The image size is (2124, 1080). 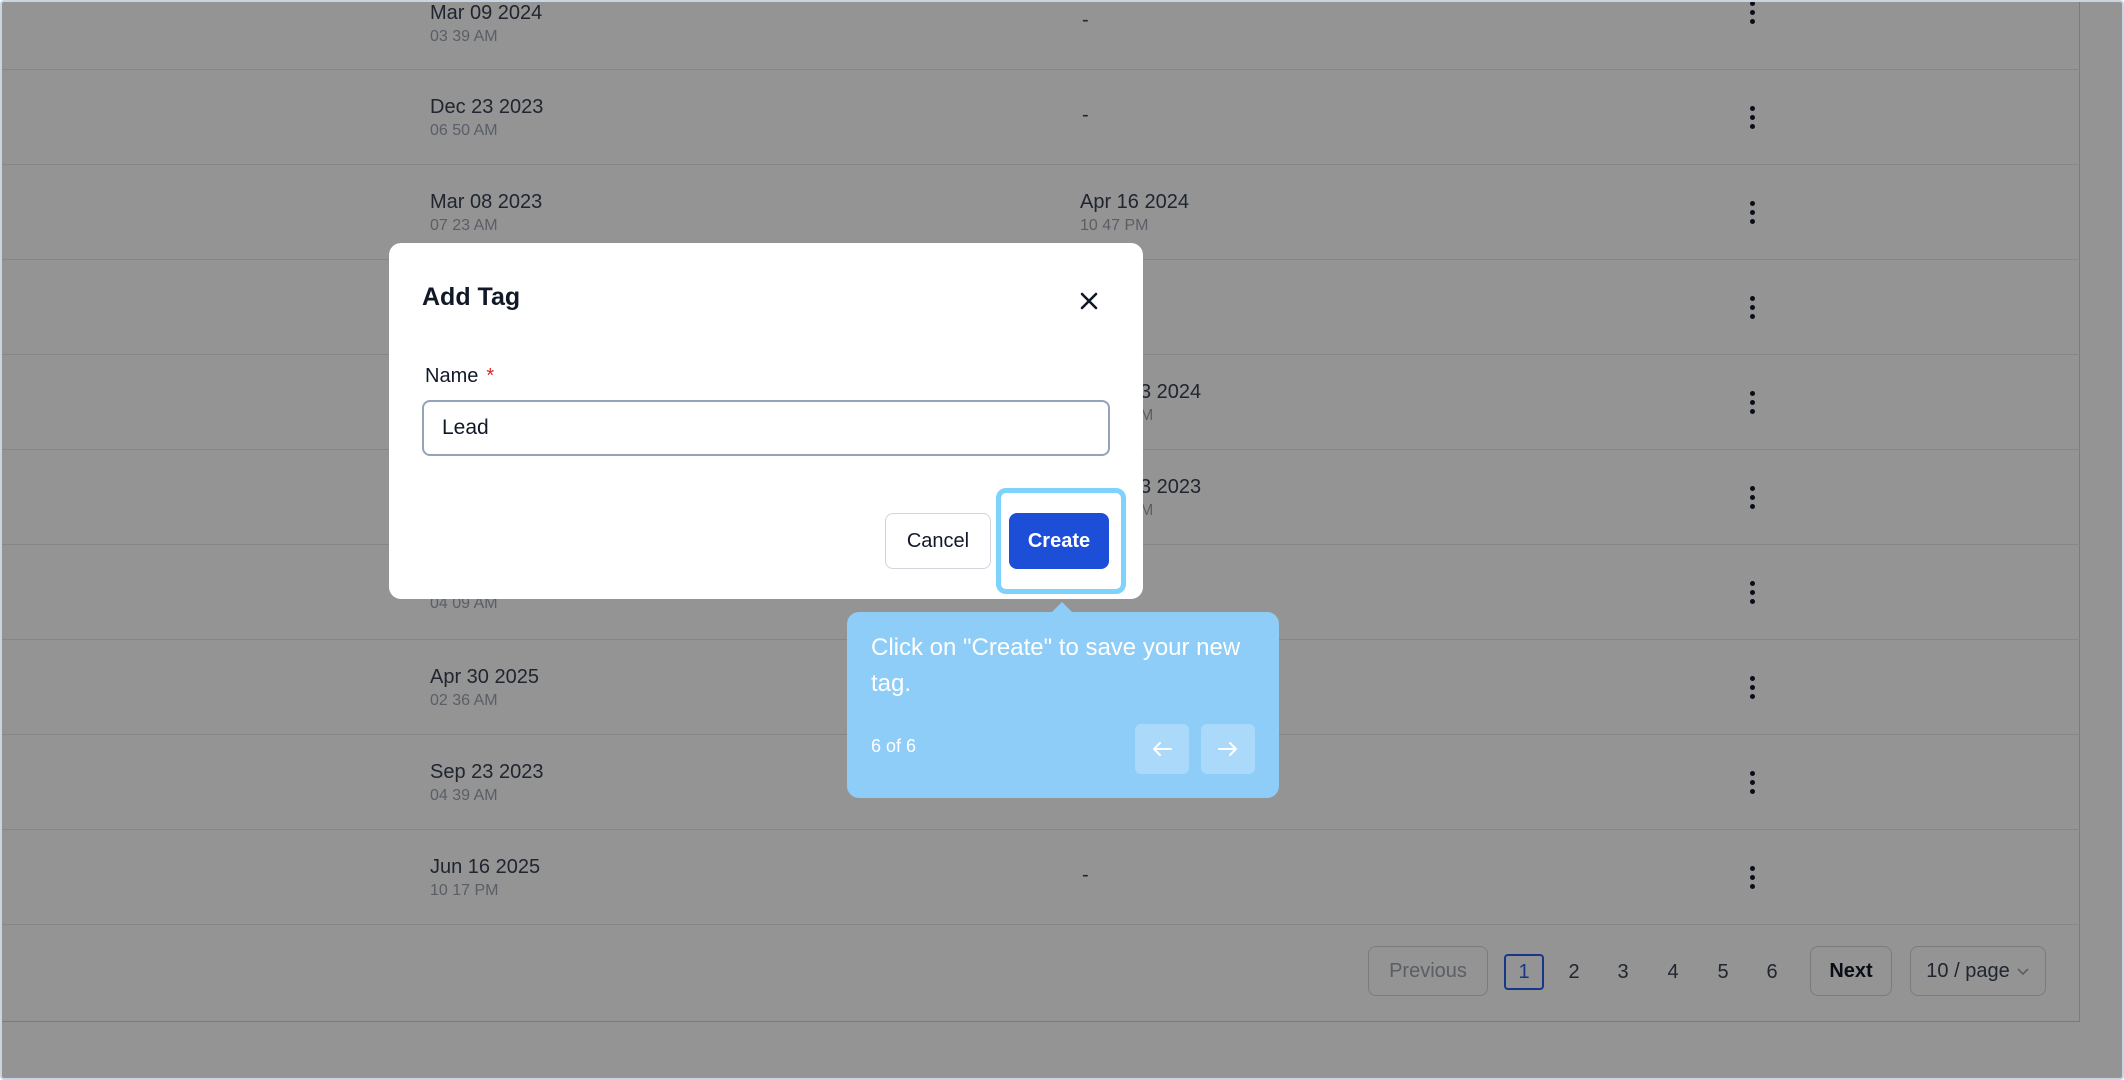 What do you see at coordinates (894, 746) in the screenshot?
I see `tour-step-counter: 6 of 6` at bounding box center [894, 746].